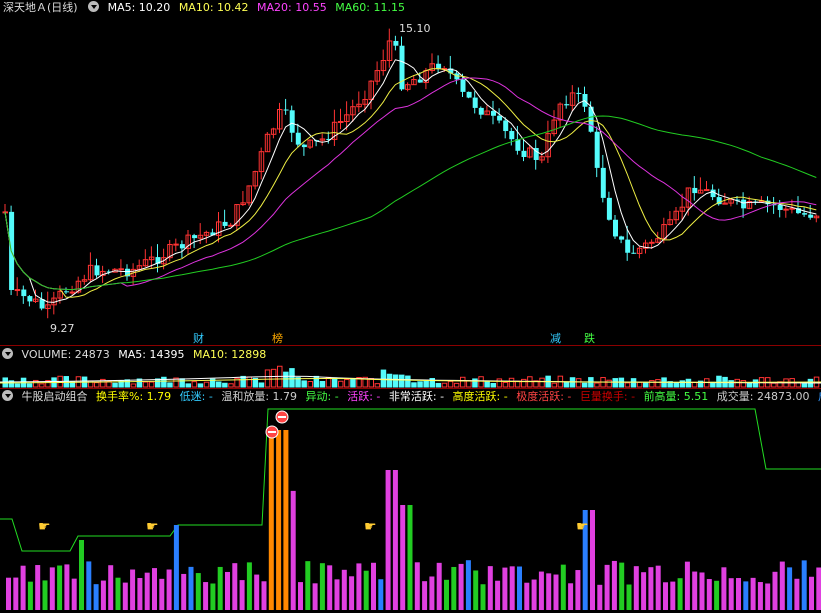 This screenshot has height=613, width=821. I want to click on volume-title: VOLUME: 24873, so click(65, 354).